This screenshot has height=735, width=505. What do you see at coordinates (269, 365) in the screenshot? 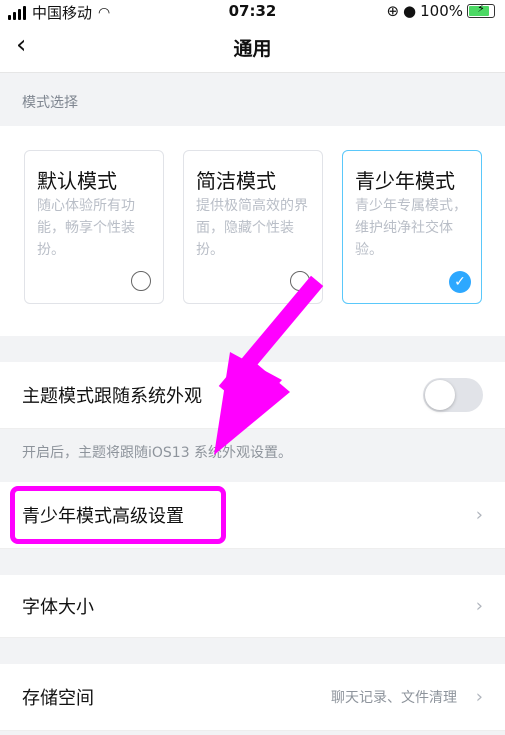
I see `annotation-arrow` at bounding box center [269, 365].